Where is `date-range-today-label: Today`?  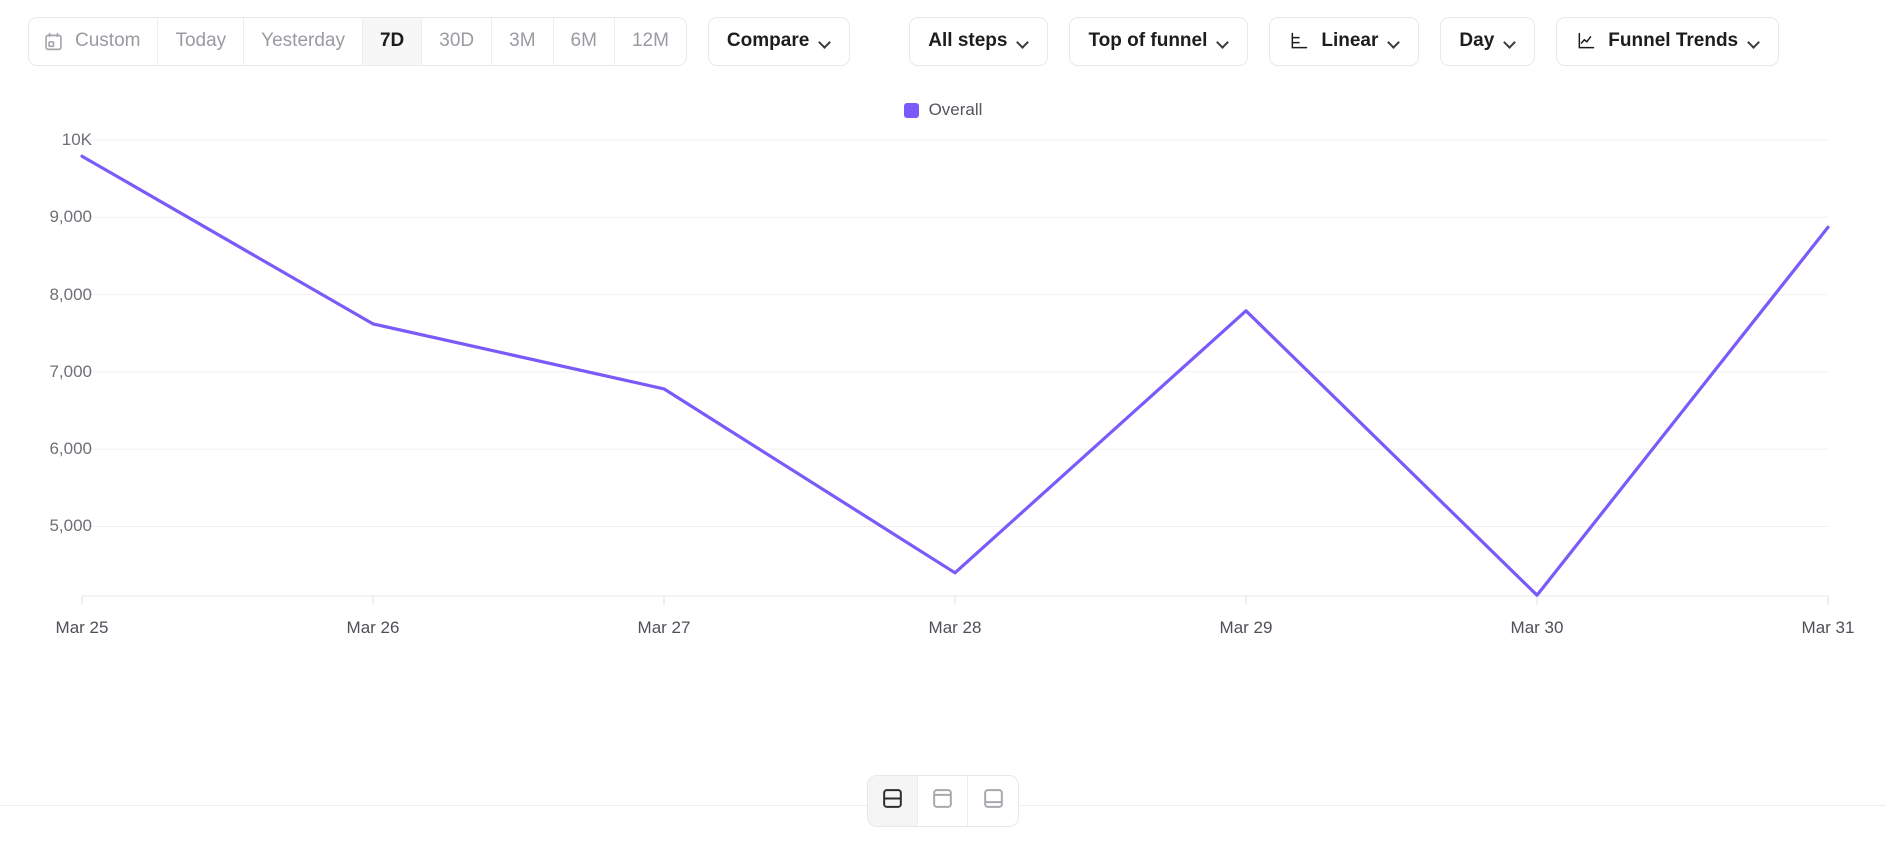
date-range-today-label: Today is located at coordinates (201, 40).